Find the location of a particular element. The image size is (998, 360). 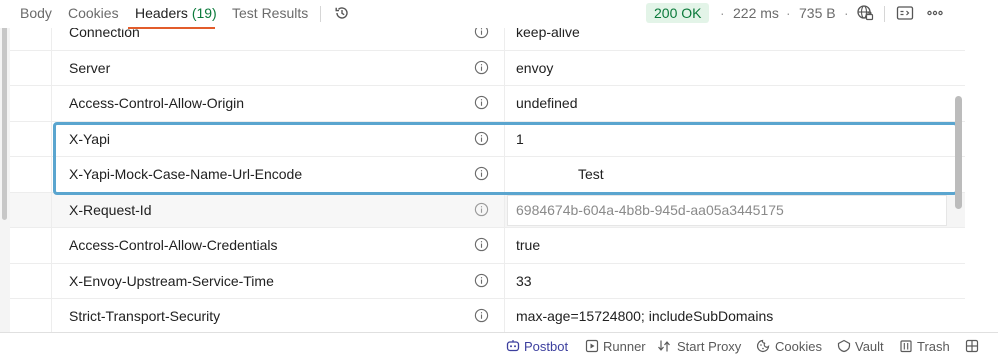

trash-button: Trash is located at coordinates (933, 346).